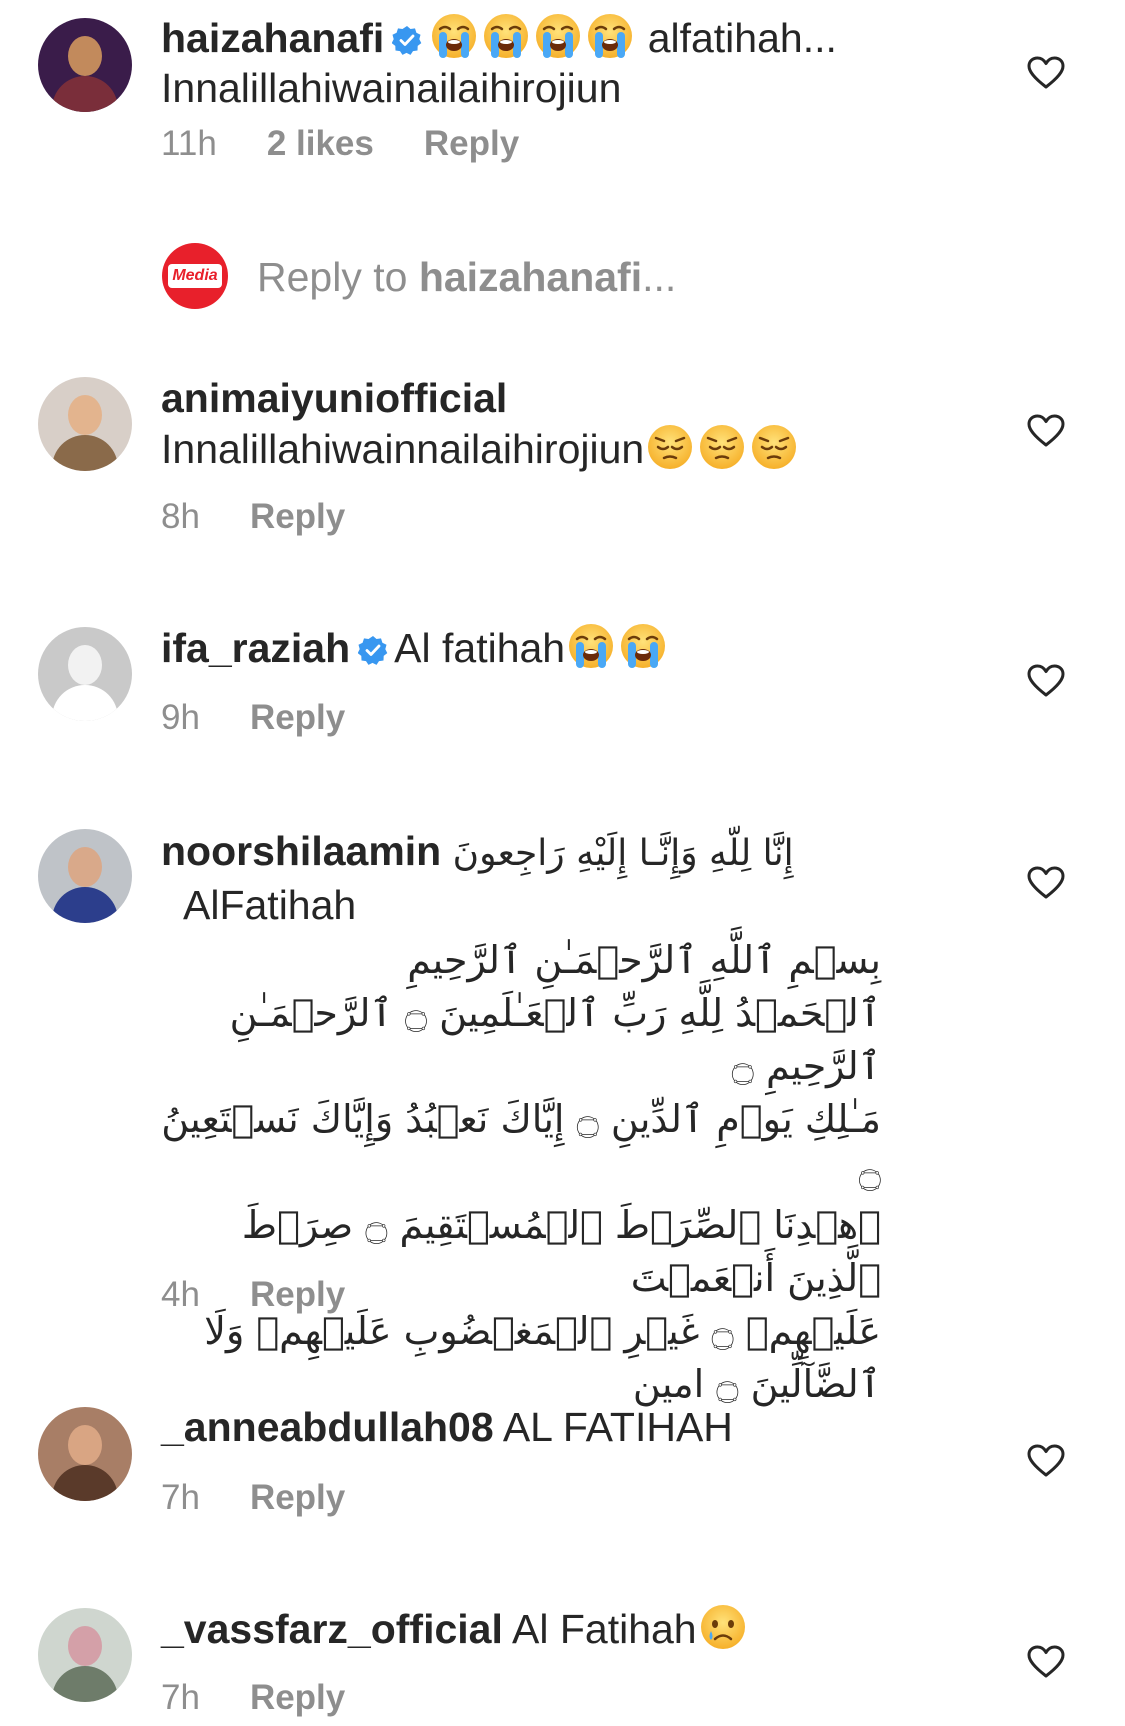 The height and width of the screenshot is (1726, 1125). I want to click on comment-body: ifa_raziah Al fatihah, so click(591, 647).